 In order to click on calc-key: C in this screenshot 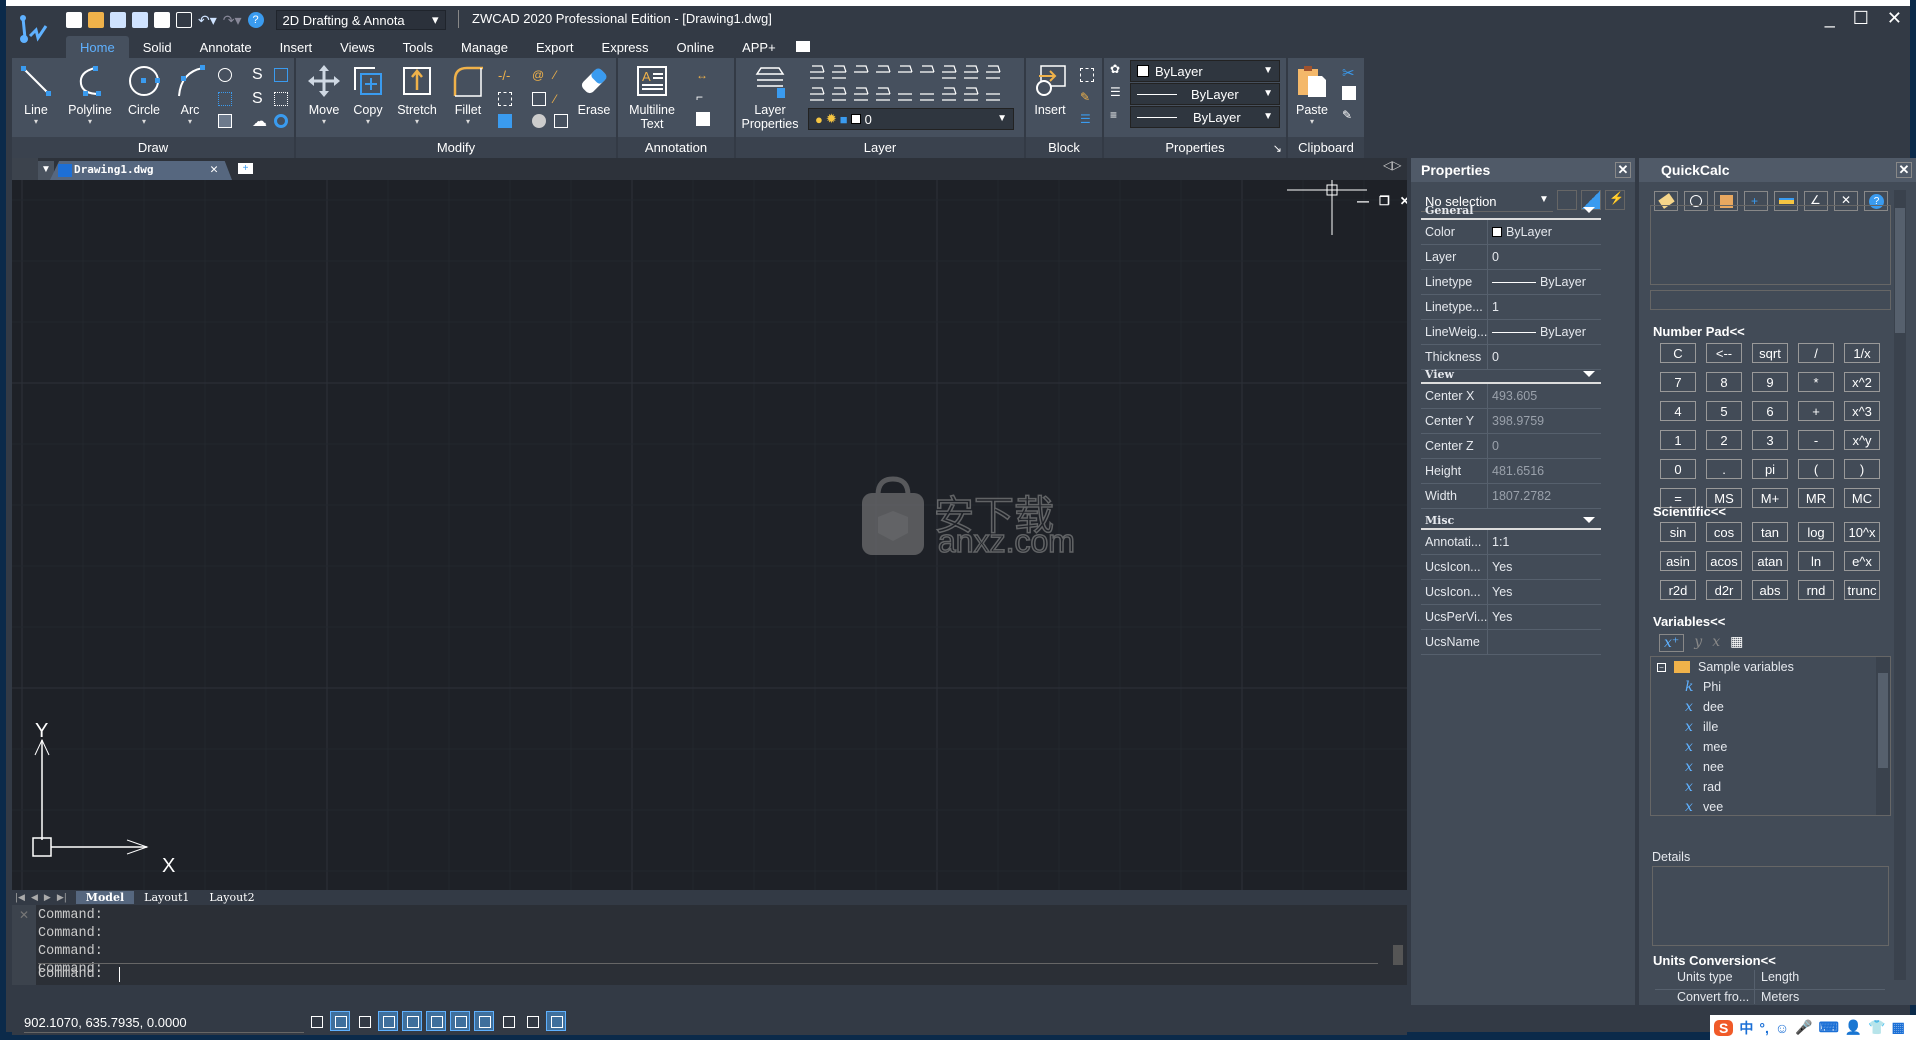, I will do `click(1678, 353)`.